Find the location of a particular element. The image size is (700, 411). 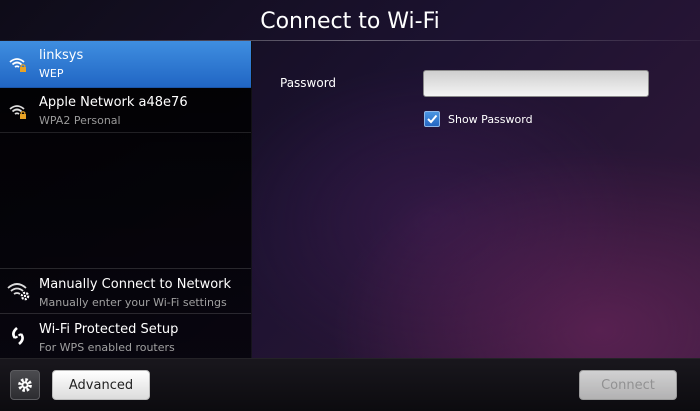

show-password-label: Show Password is located at coordinates (490, 119).